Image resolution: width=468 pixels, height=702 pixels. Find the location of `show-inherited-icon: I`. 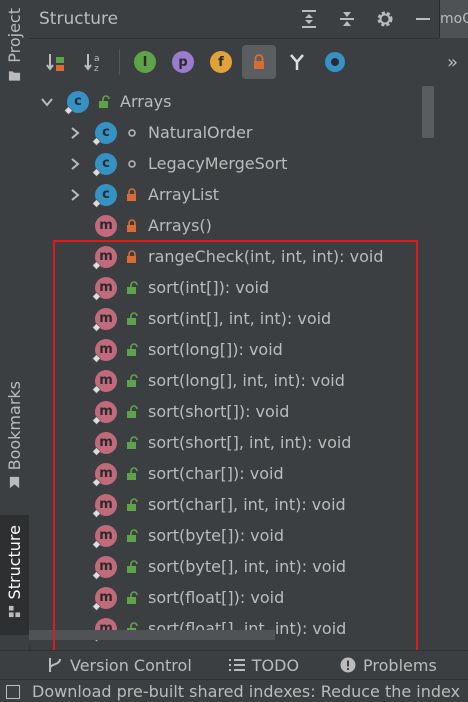

show-inherited-icon: I is located at coordinates (145, 62).